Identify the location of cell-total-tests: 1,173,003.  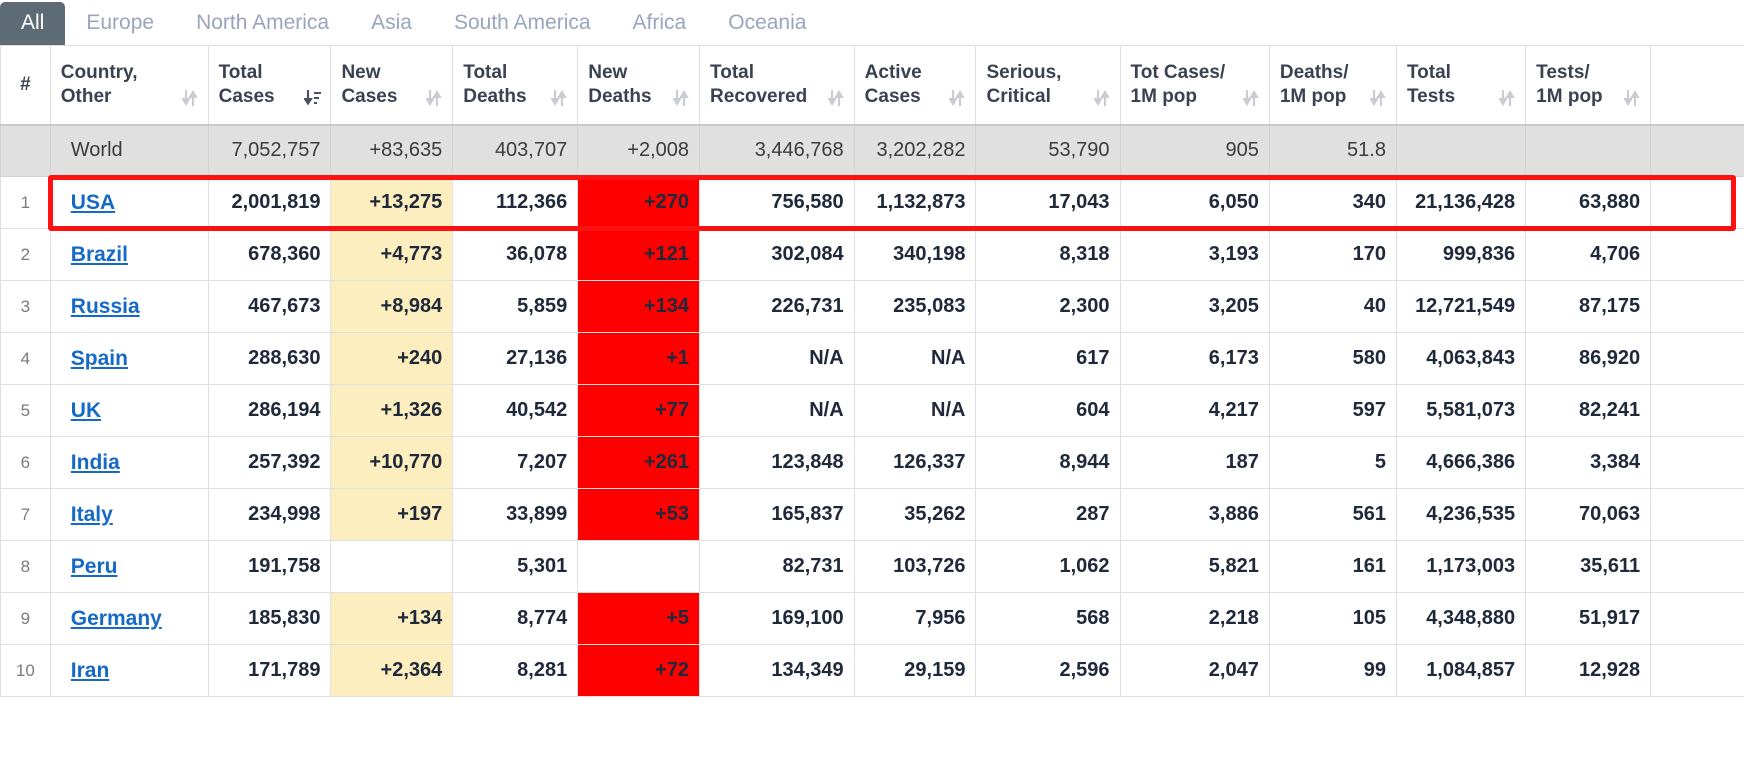
(1461, 566).